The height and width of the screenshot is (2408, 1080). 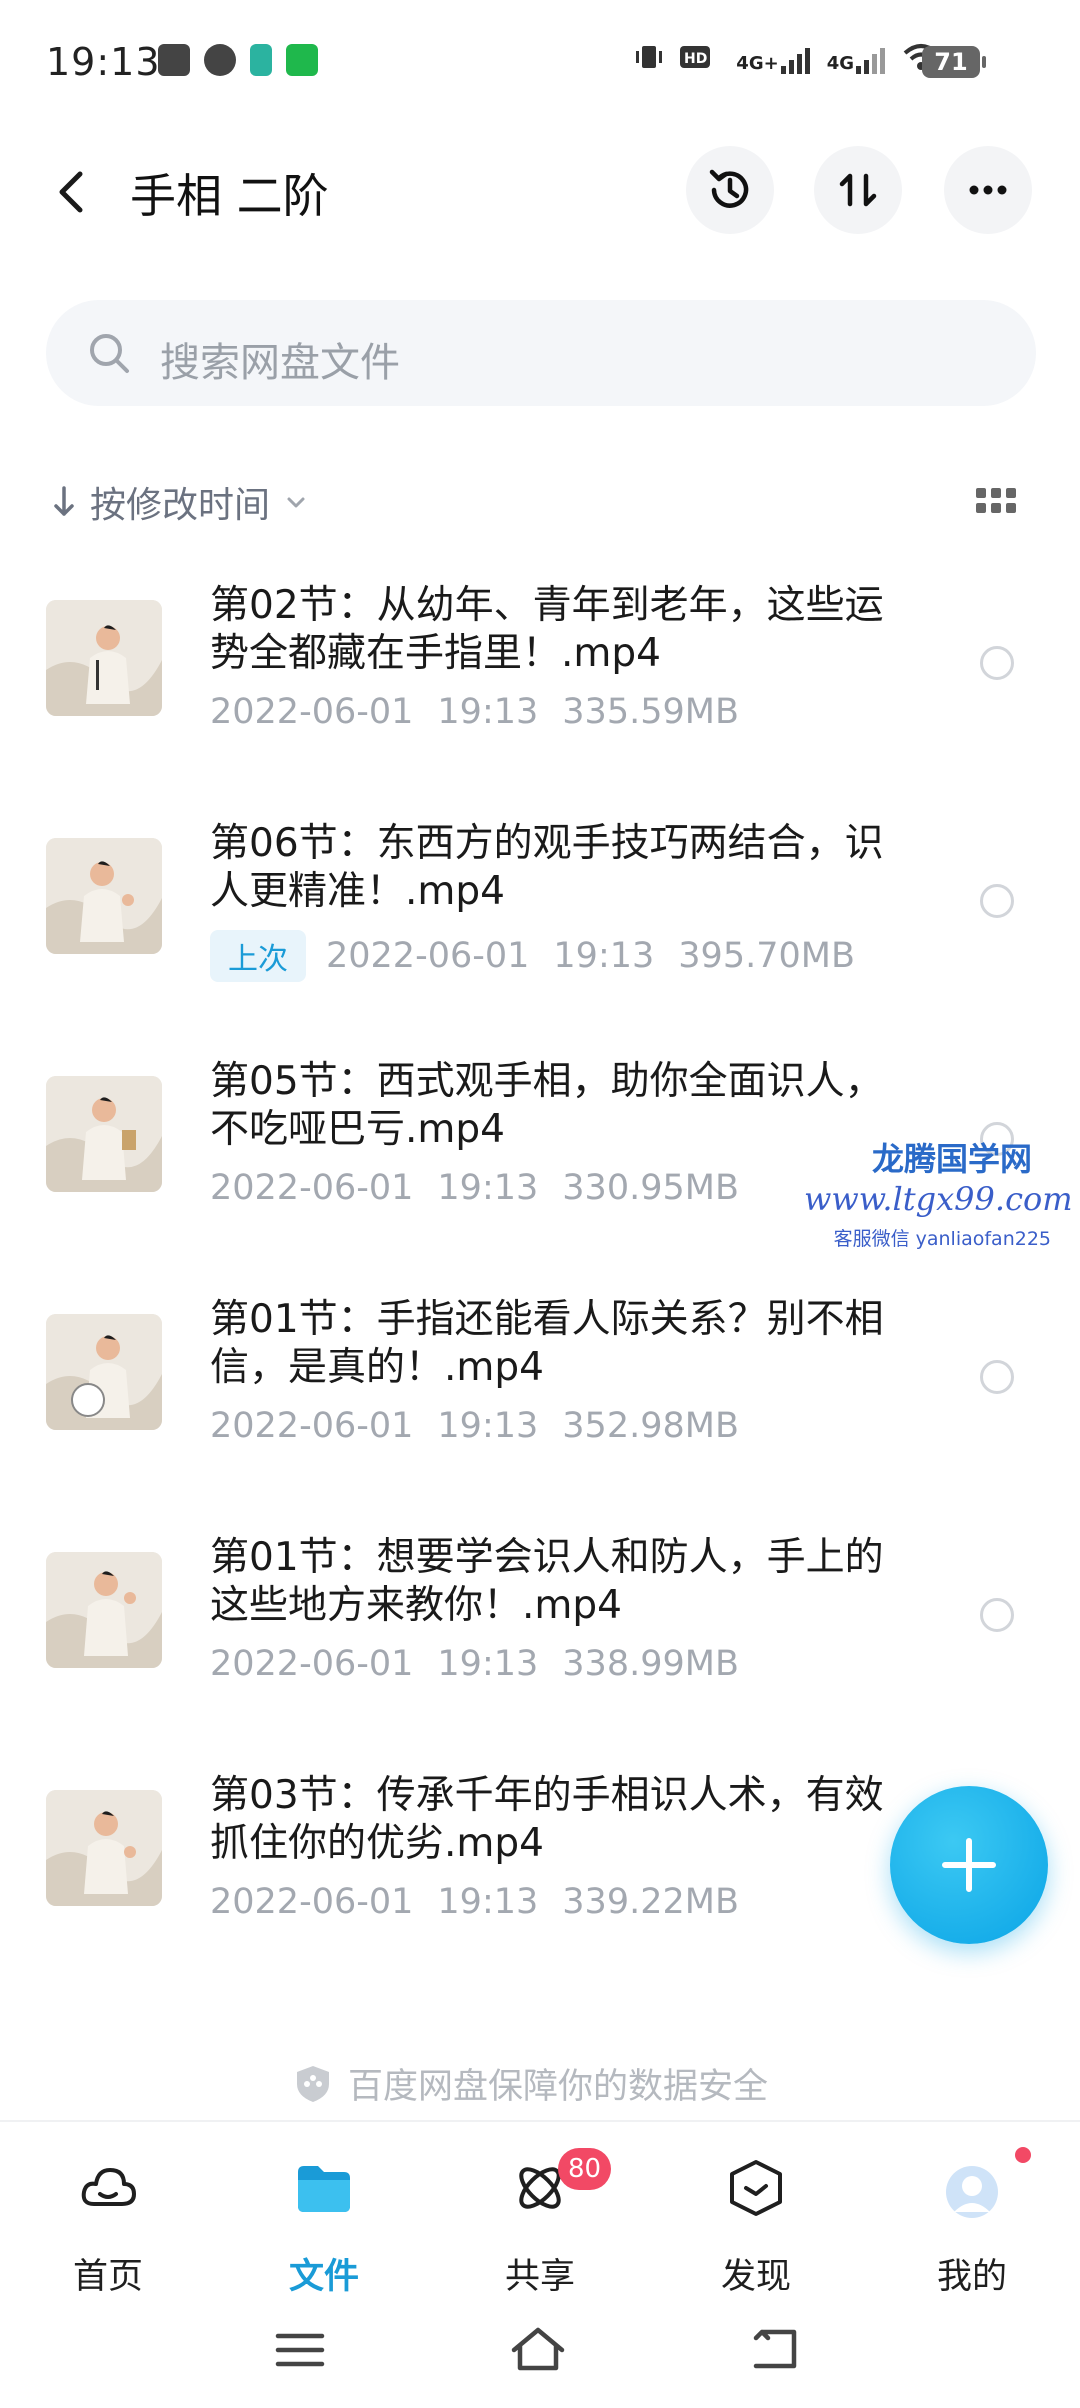 I want to click on nav-item-files: 文件, so click(x=324, y=2222).